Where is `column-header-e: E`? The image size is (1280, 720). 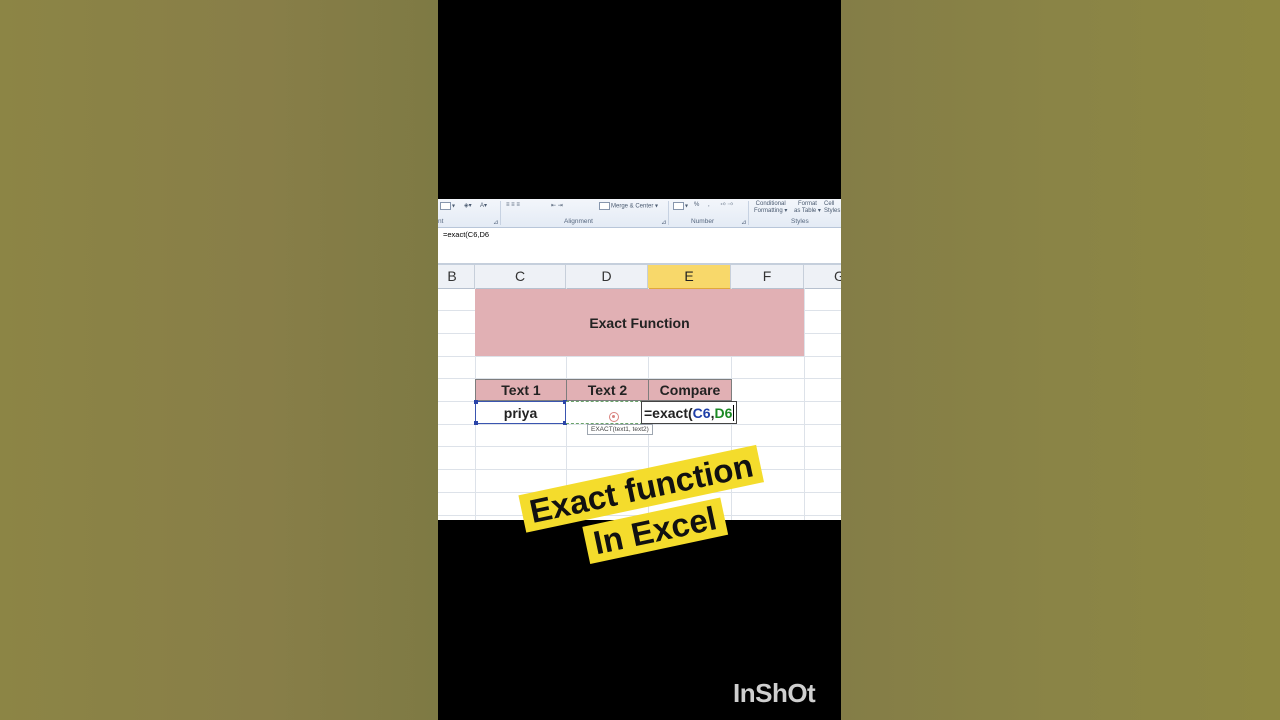 column-header-e: E is located at coordinates (689, 277).